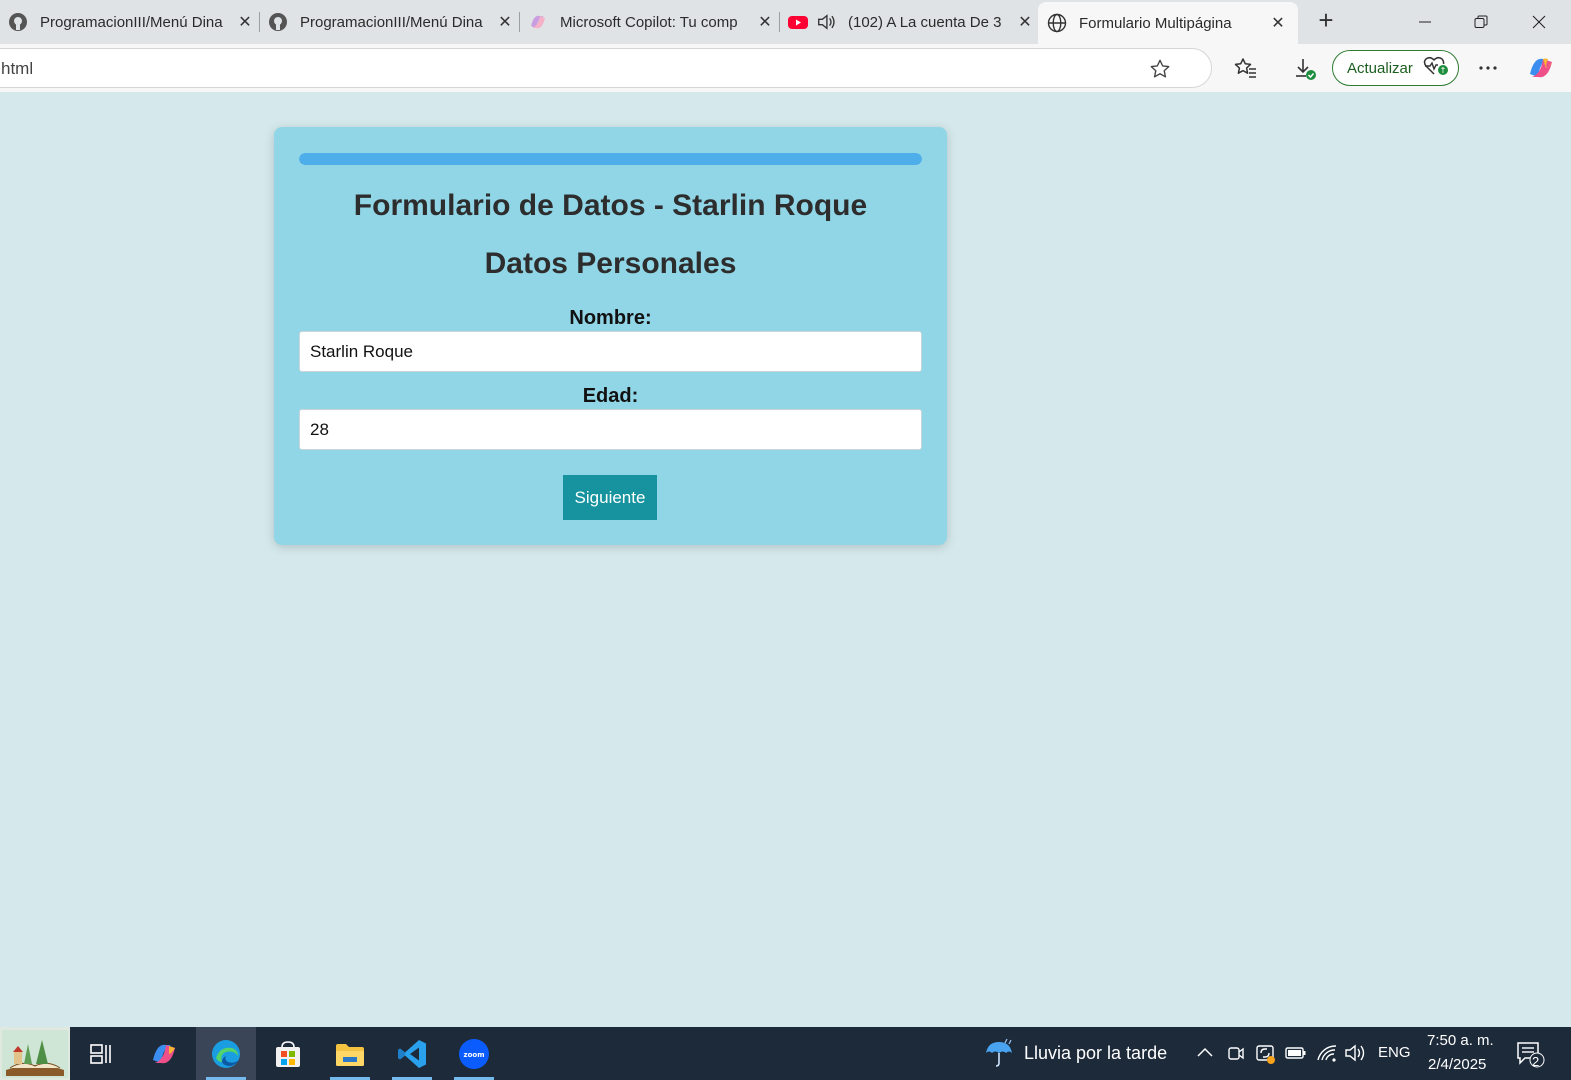 The height and width of the screenshot is (1080, 1571). I want to click on taskbar-store, so click(288, 1053).